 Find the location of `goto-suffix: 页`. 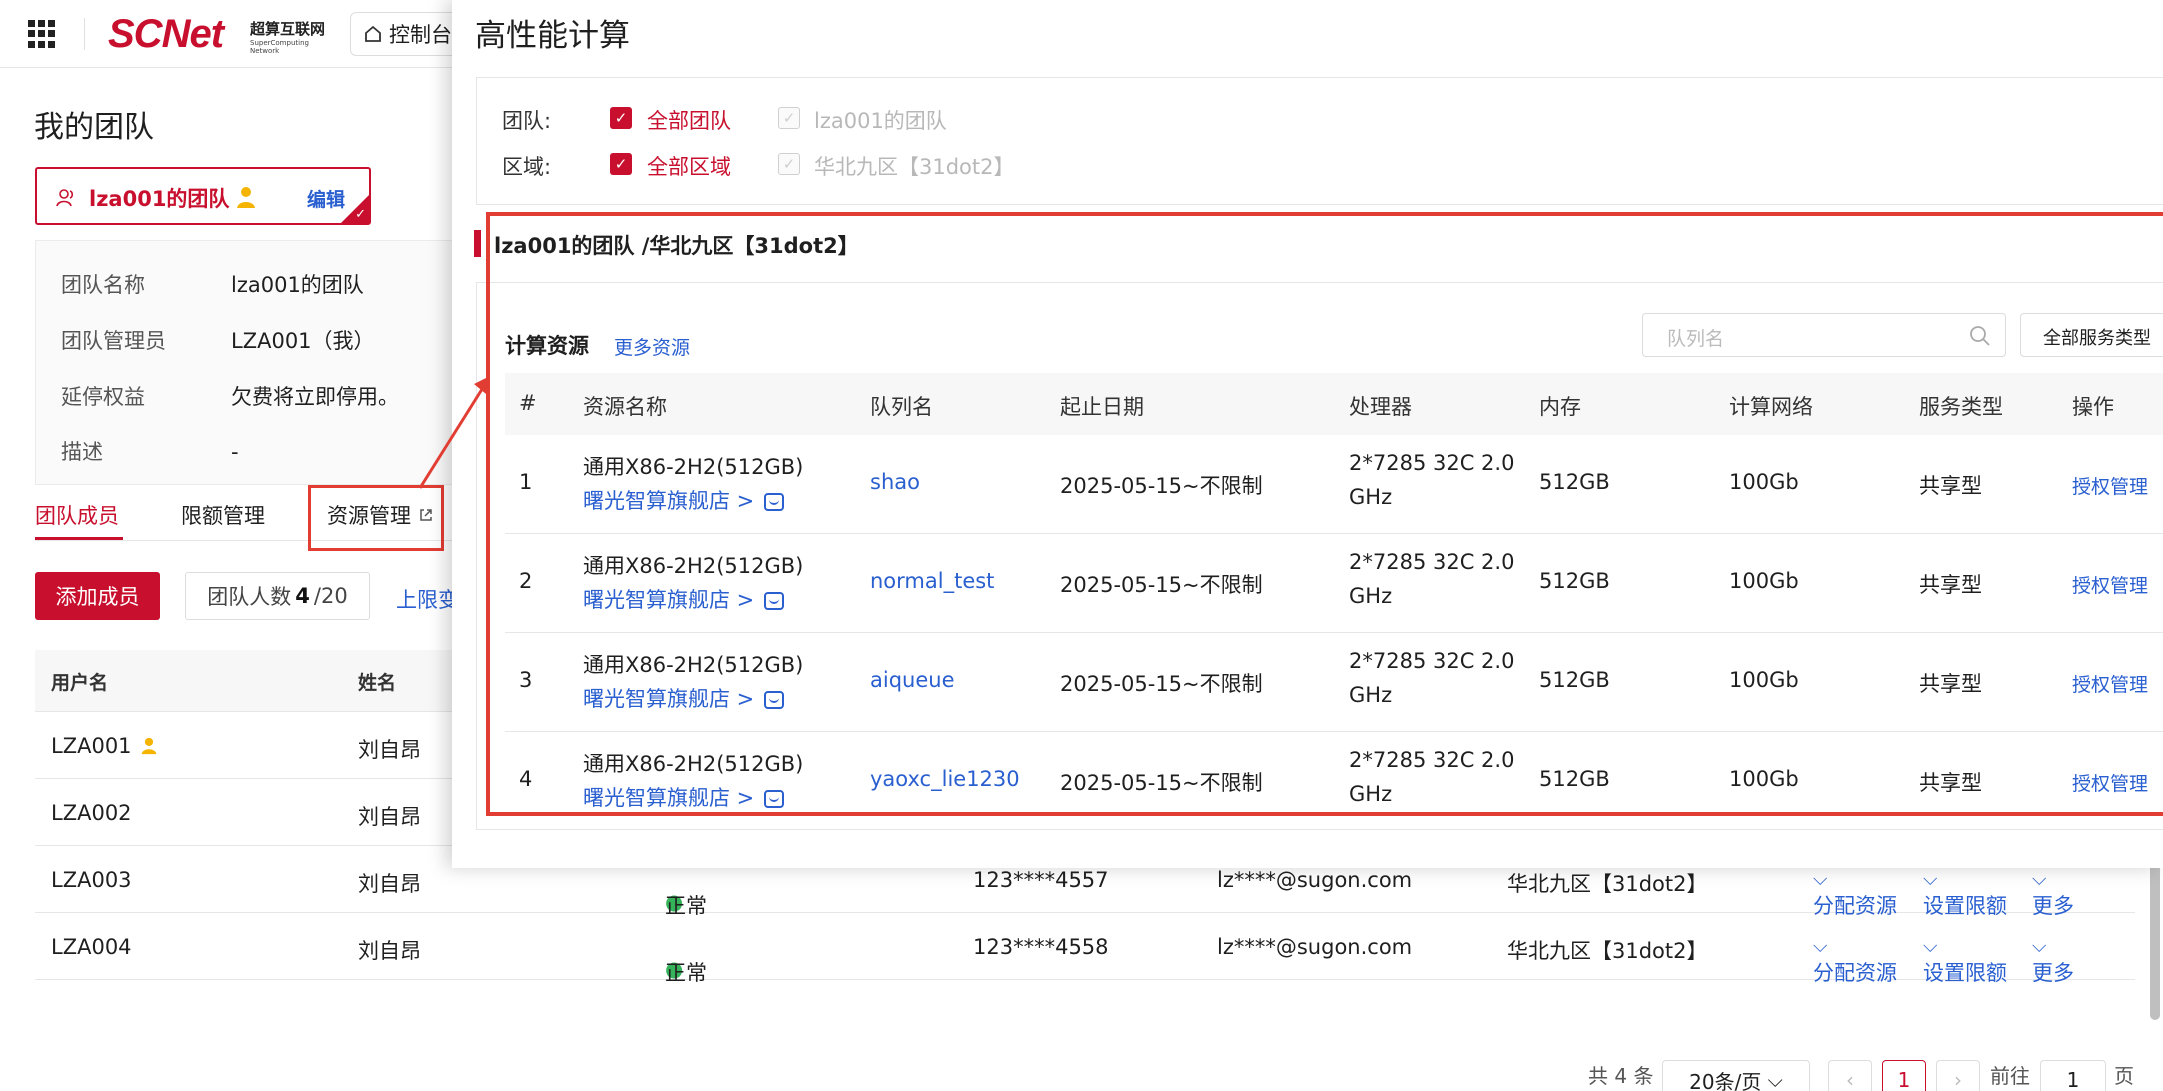

goto-suffix: 页 is located at coordinates (2124, 1076).